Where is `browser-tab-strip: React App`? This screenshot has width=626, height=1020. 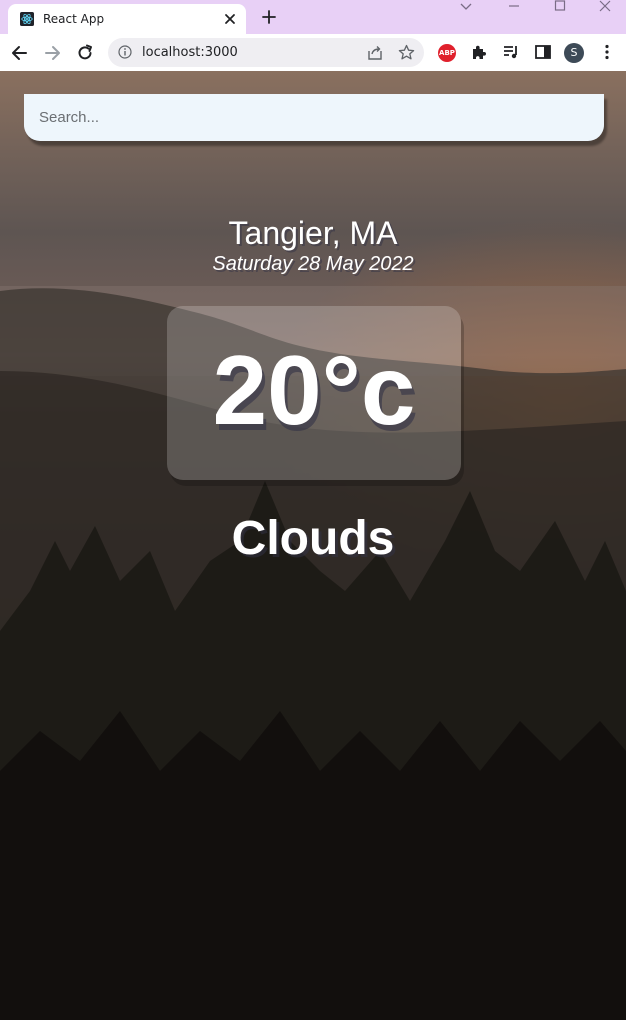 browser-tab-strip: React App is located at coordinates (313, 17).